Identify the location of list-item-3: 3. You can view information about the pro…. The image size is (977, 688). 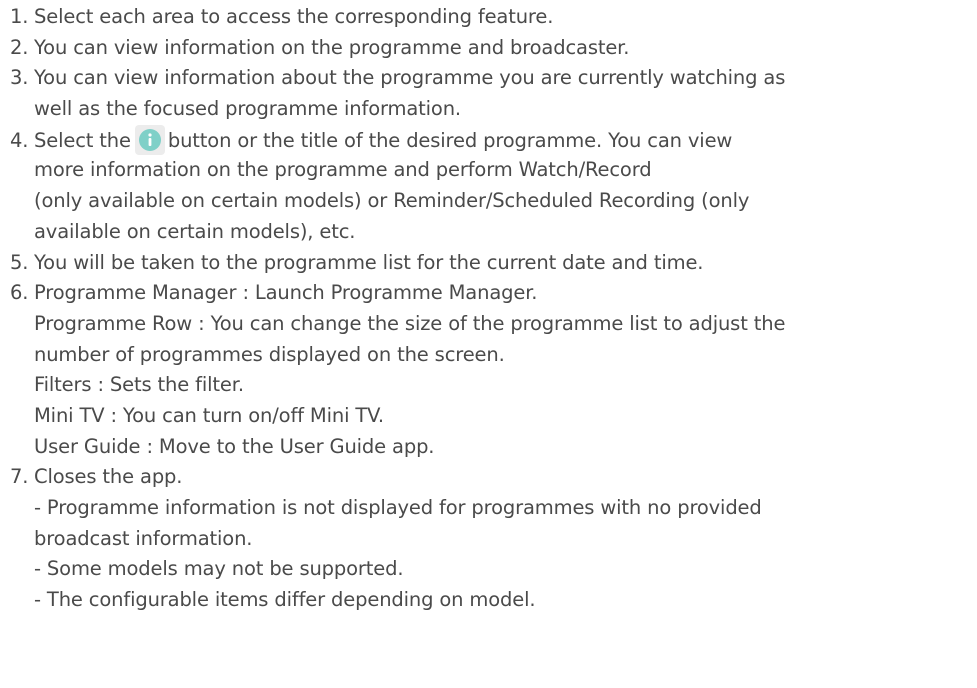
(492, 78).